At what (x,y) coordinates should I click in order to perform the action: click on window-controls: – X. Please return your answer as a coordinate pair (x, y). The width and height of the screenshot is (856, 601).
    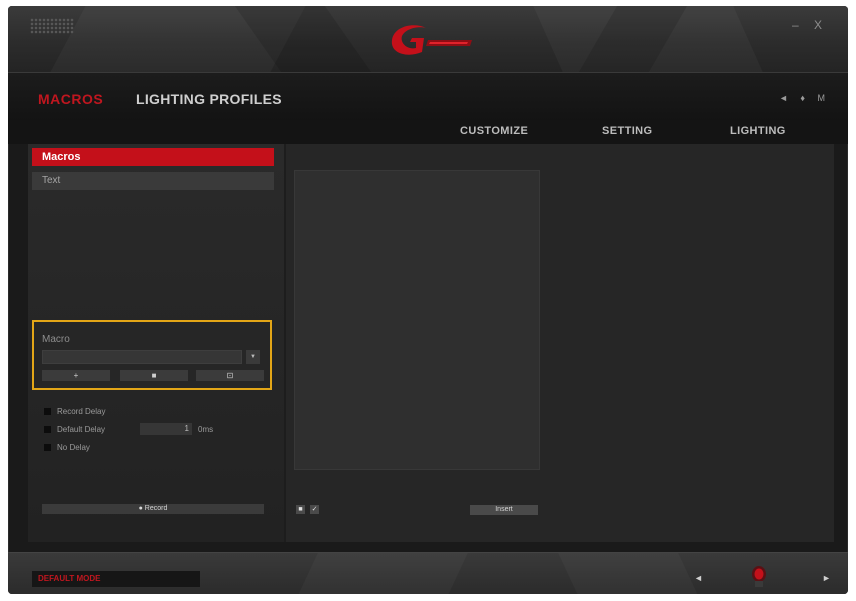
    Looking at the image, I should click on (810, 25).